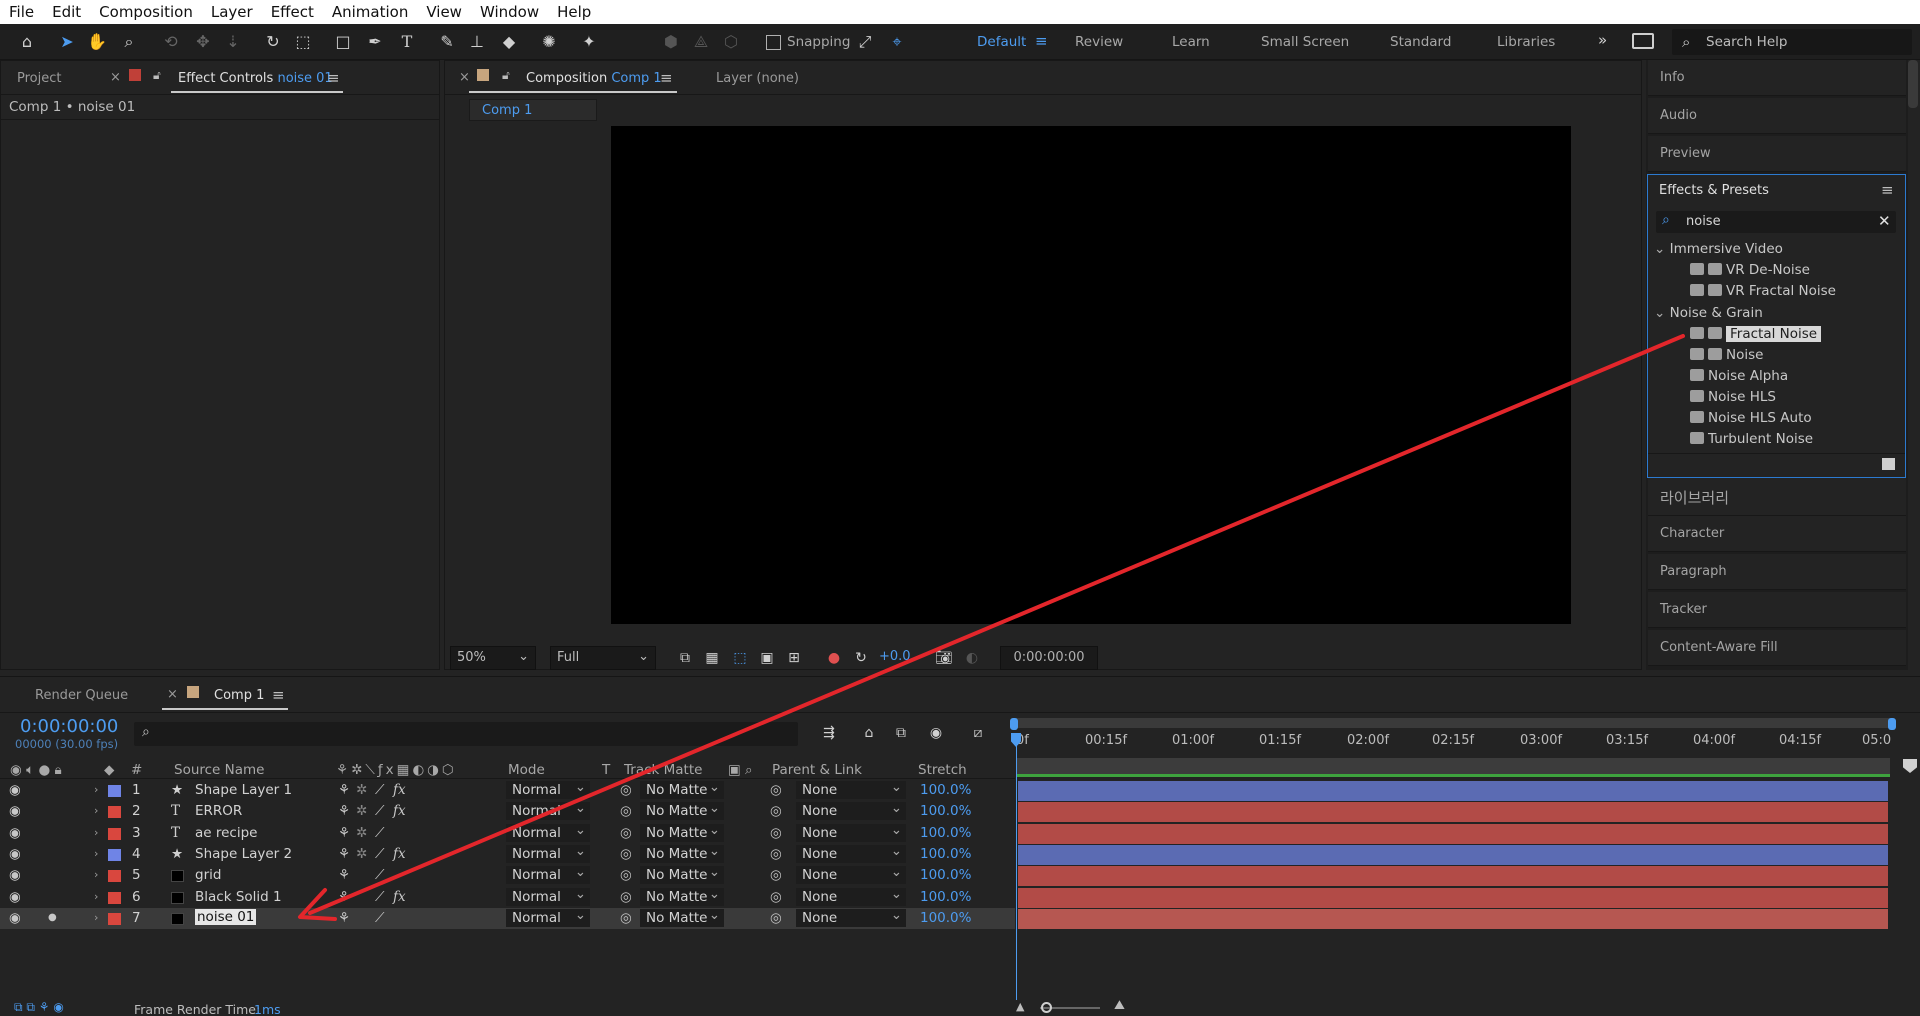 The width and height of the screenshot is (1920, 1016). I want to click on mask-visibility-icon: ⬚, so click(740, 658).